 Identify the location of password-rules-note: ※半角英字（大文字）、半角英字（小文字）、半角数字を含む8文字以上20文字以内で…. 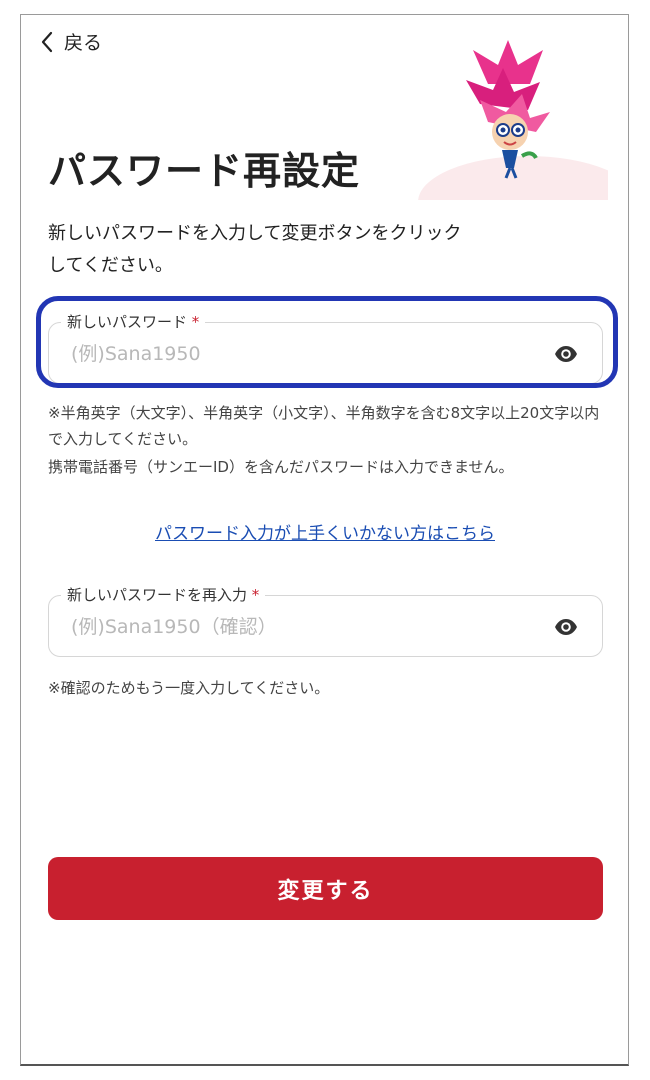
(324, 426).